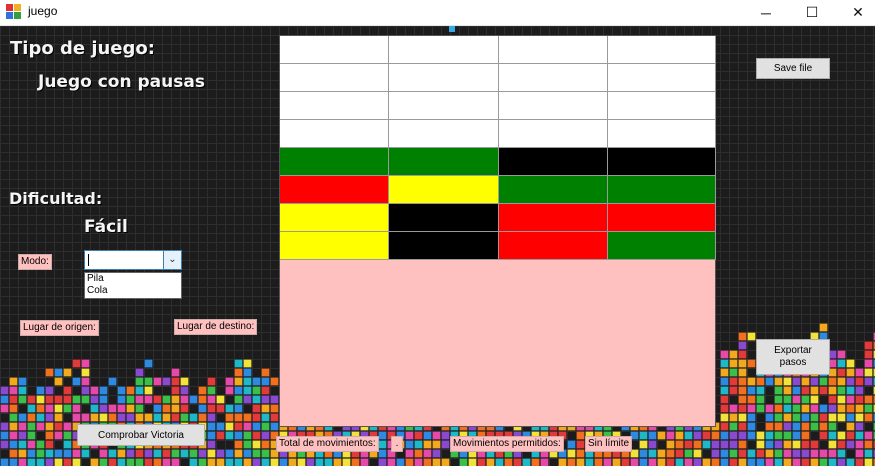  What do you see at coordinates (437, 13) in the screenshot?
I see `title-bar: juego ─ ☐ ✕` at bounding box center [437, 13].